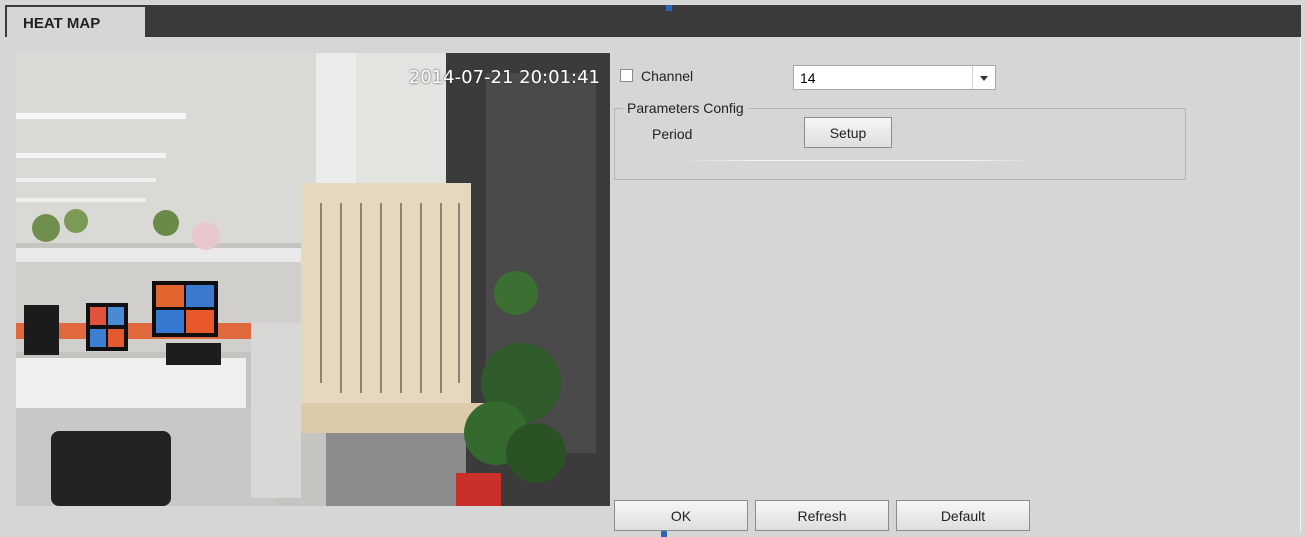 This screenshot has width=1306, height=537. What do you see at coordinates (860, 160) in the screenshot?
I see `divider` at bounding box center [860, 160].